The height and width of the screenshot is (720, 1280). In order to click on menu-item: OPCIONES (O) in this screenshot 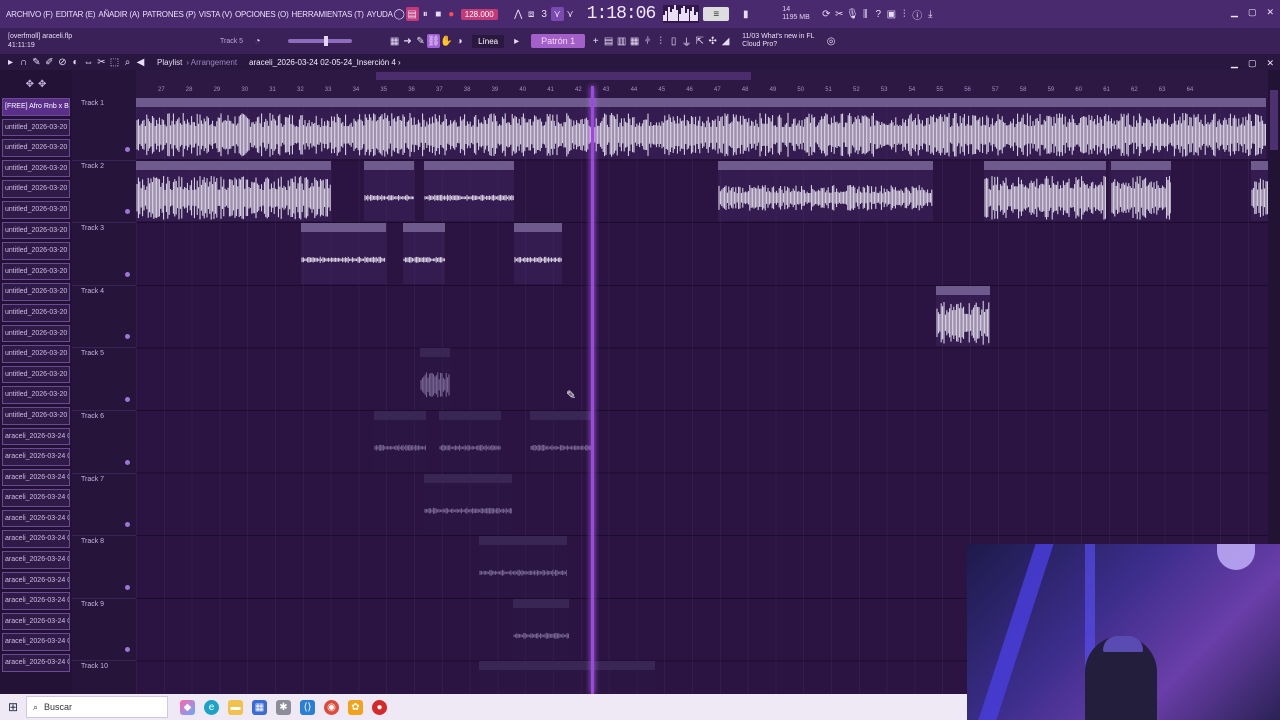, I will do `click(262, 14)`.